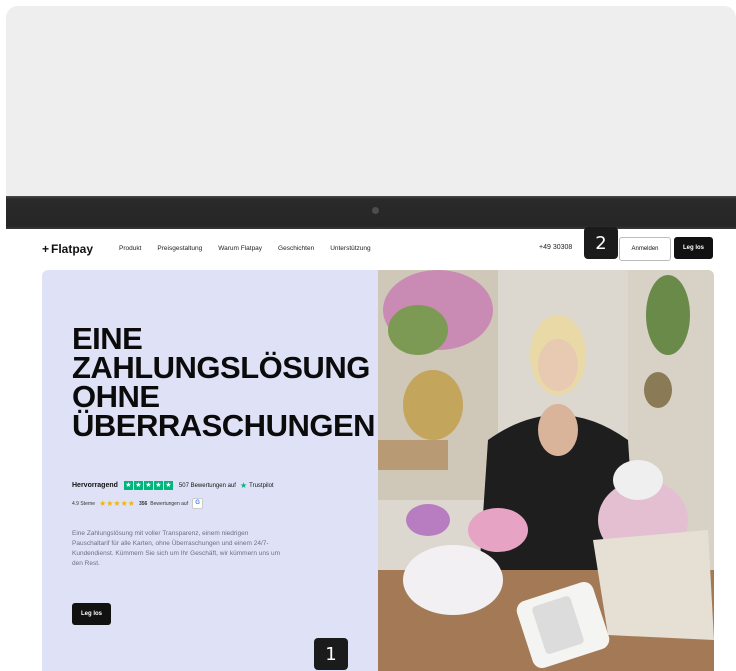  What do you see at coordinates (350, 248) in the screenshot?
I see `nav-item-unterstuetzung: Unterstützung` at bounding box center [350, 248].